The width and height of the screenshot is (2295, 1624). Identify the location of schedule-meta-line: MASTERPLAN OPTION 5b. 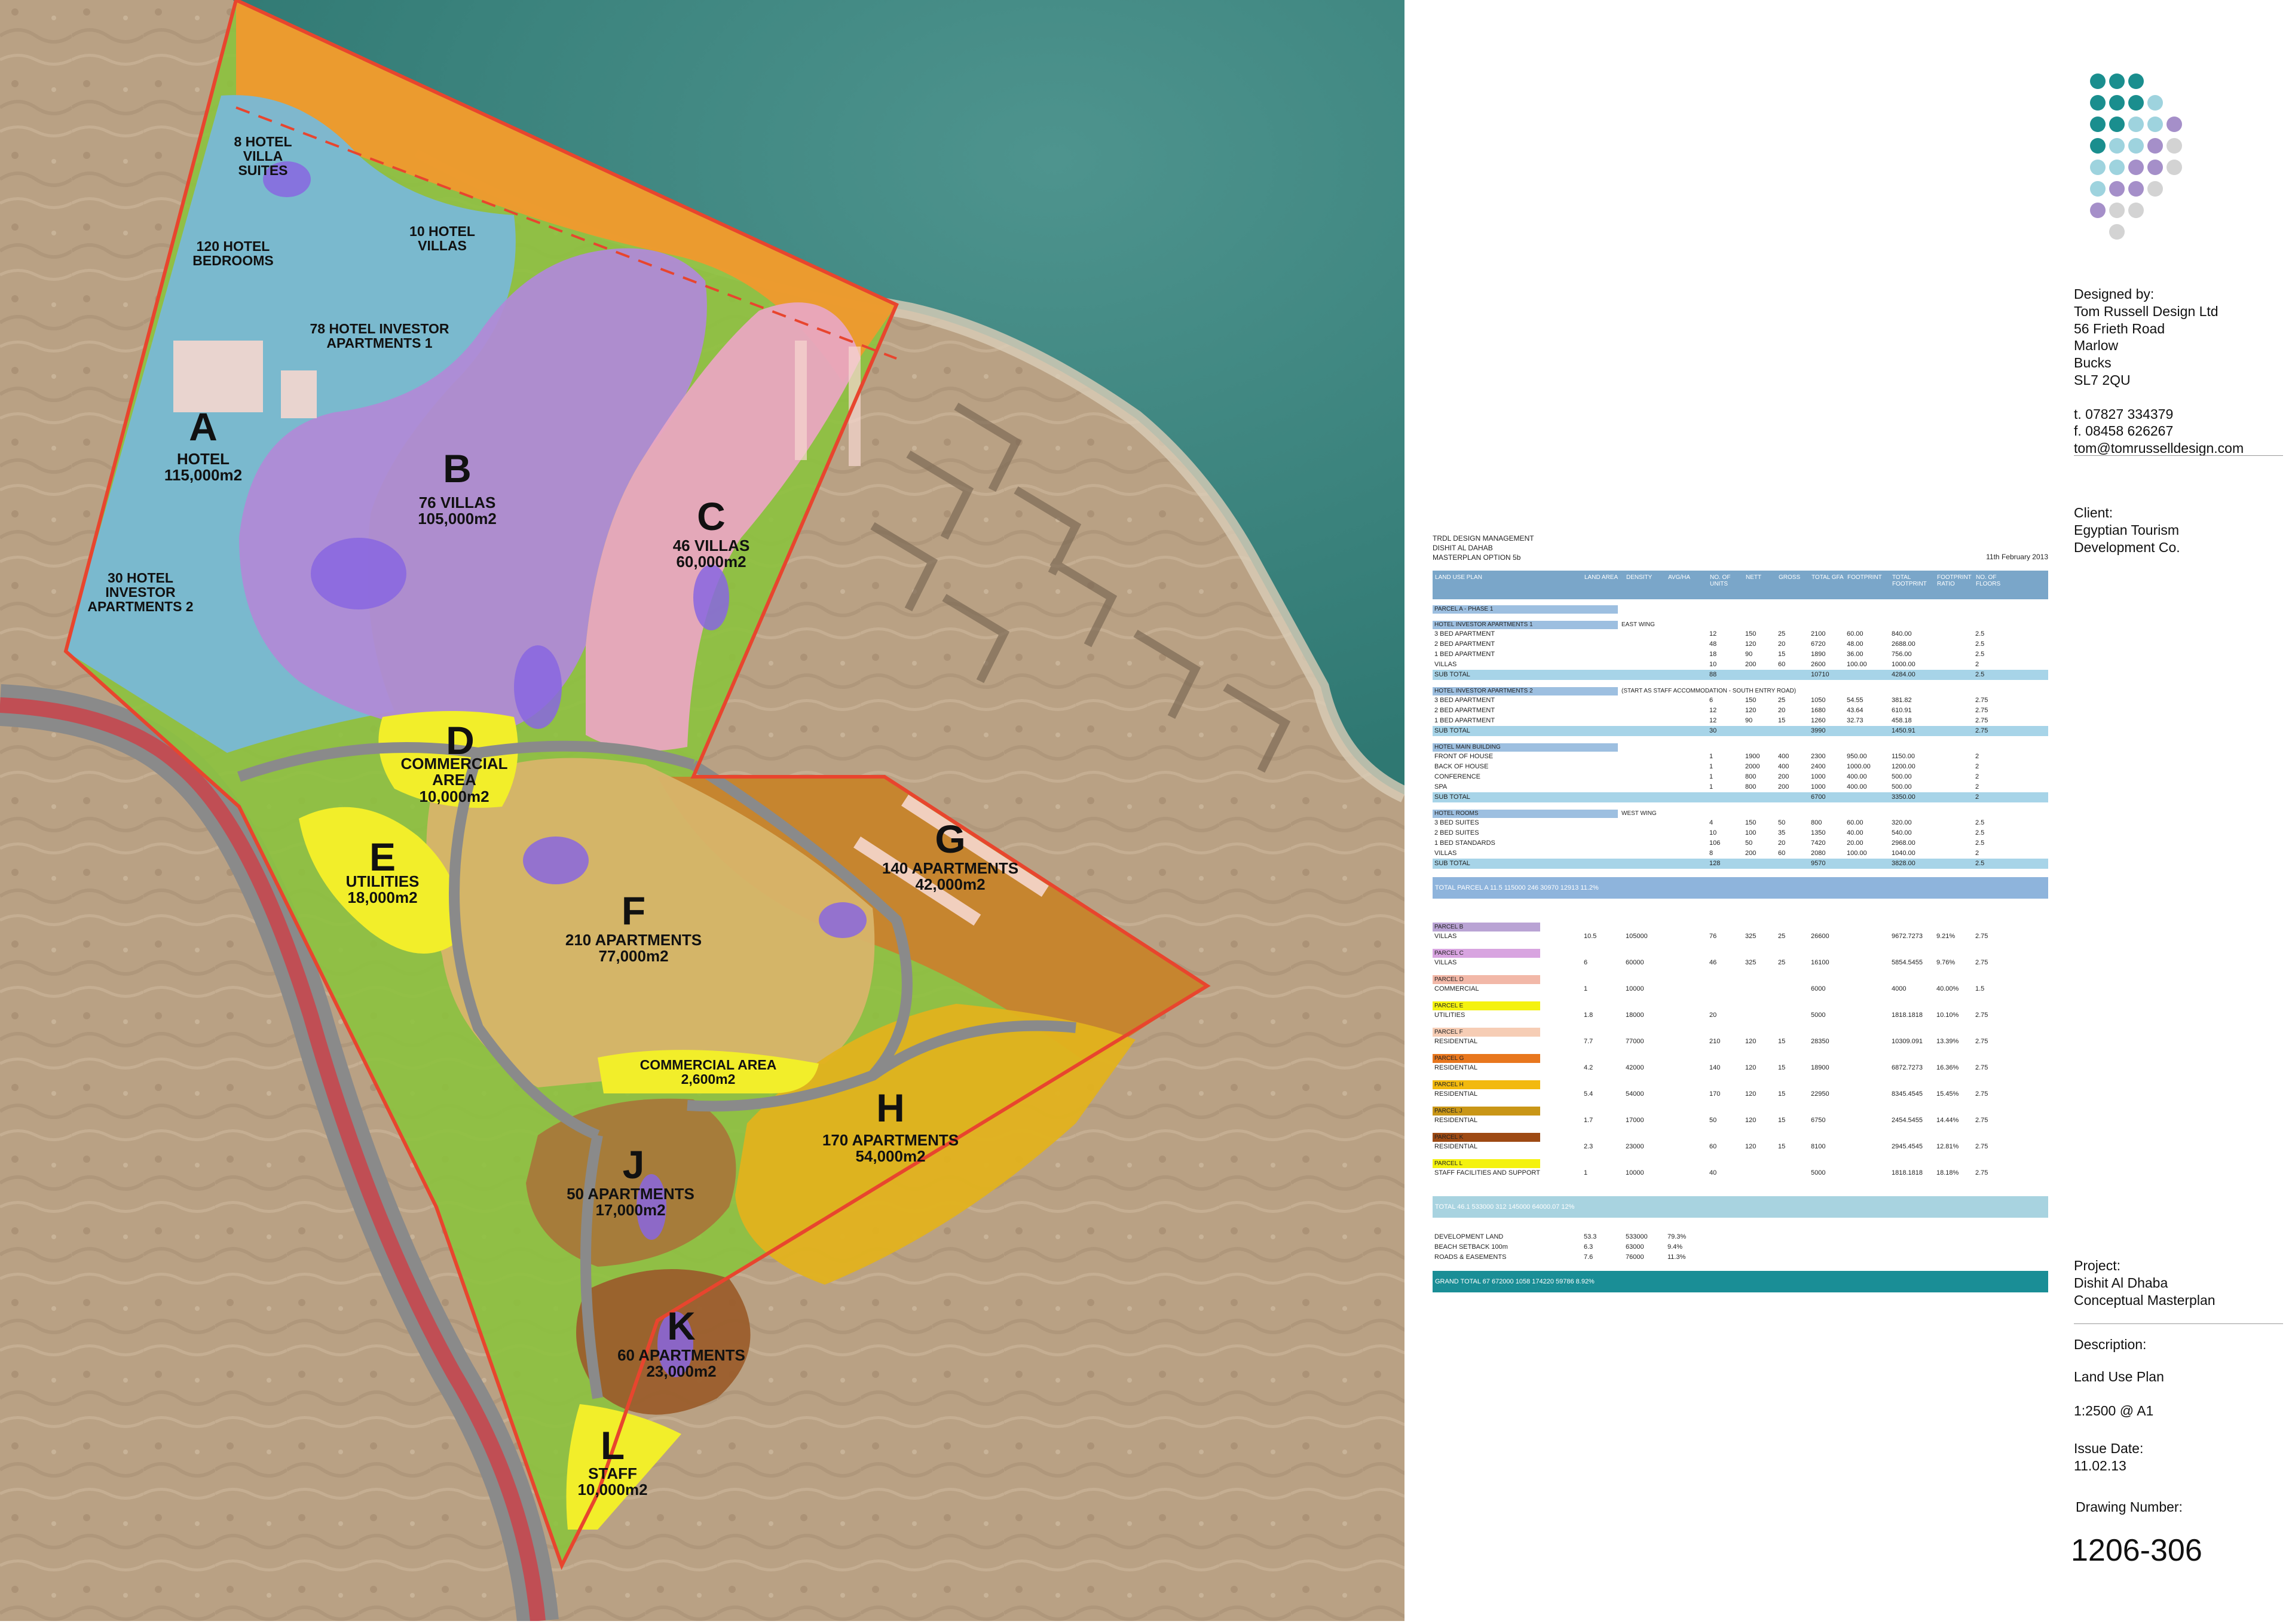
(1477, 557).